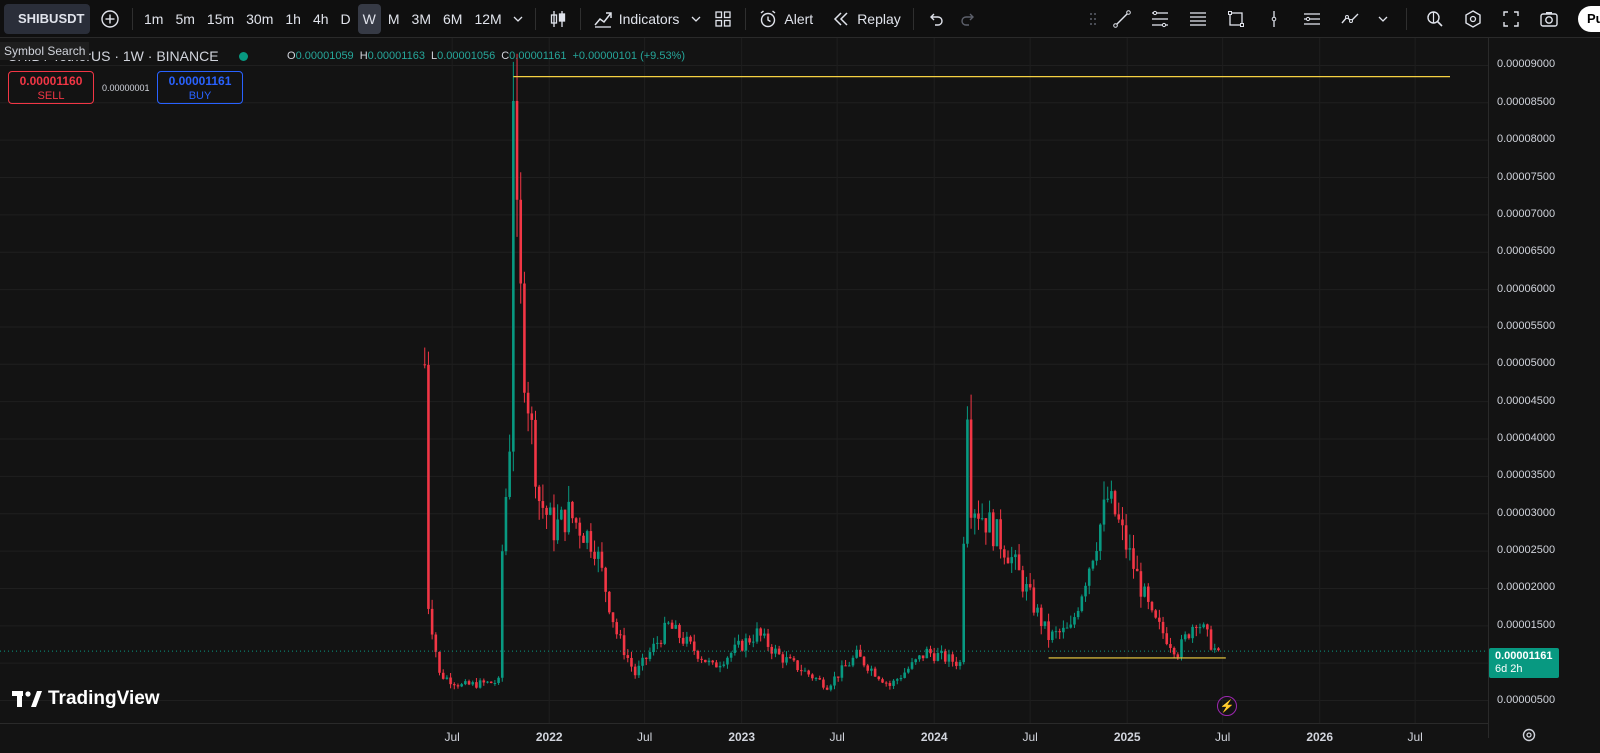 The height and width of the screenshot is (753, 1600). Describe the element at coordinates (799, 18) in the screenshot. I see `alert-label: Alert` at that location.